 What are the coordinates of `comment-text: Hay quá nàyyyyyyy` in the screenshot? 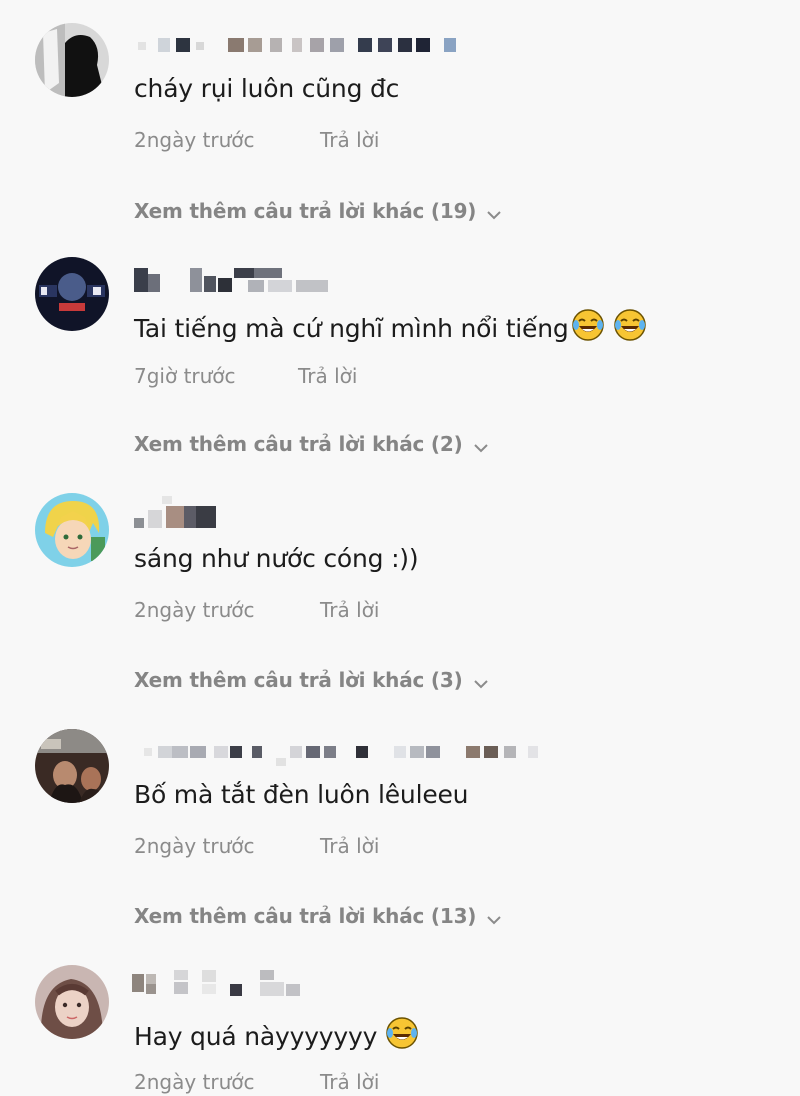 It's located at (276, 1036).